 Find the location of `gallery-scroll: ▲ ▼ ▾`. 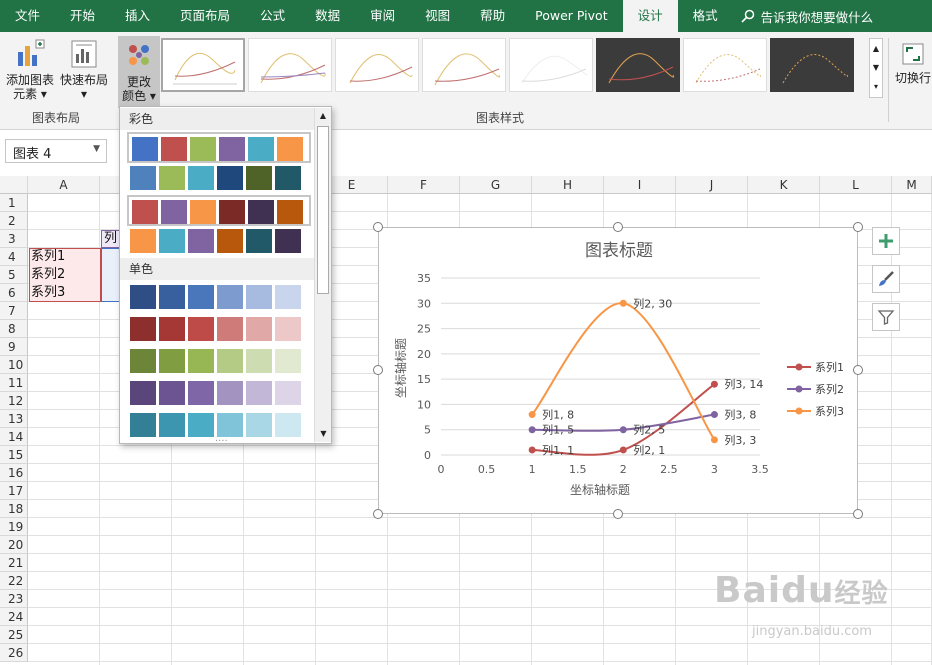

gallery-scroll: ▲ ▼ ▾ is located at coordinates (876, 68).